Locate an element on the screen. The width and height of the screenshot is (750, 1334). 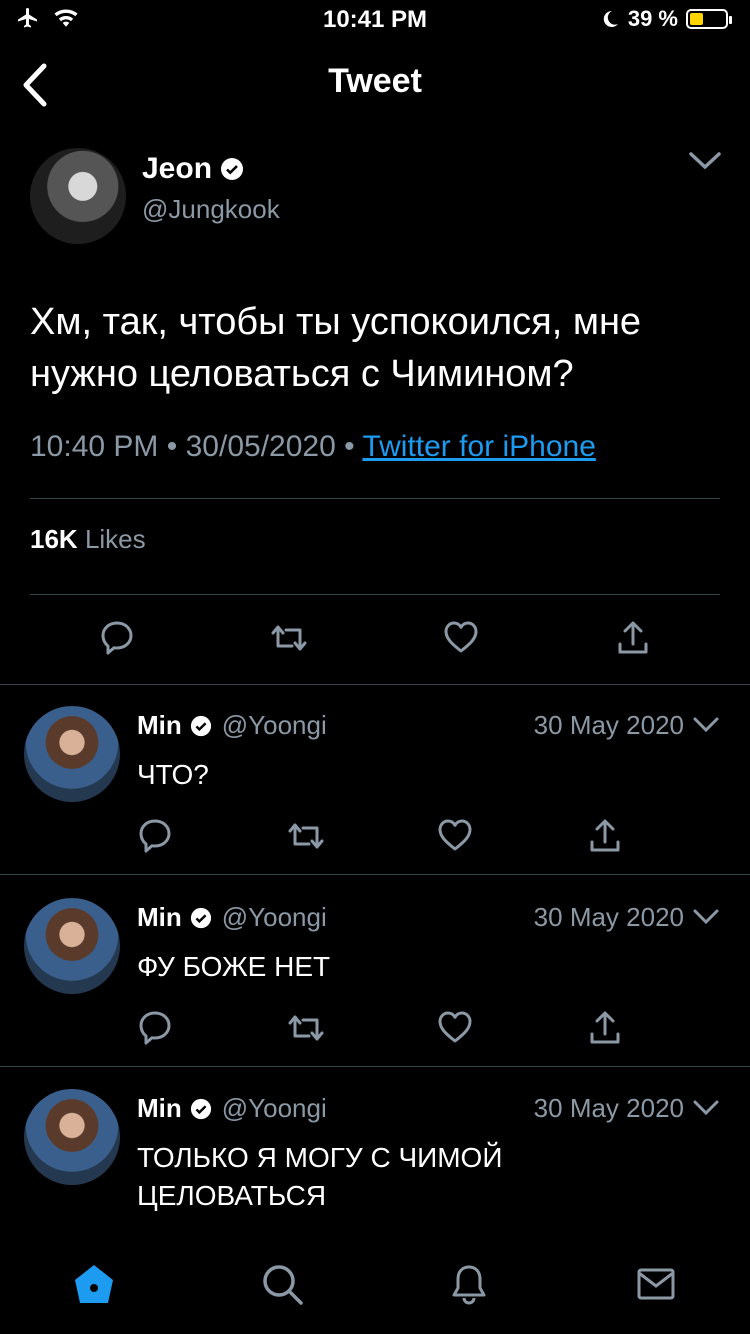
author-name-row: Jeon is located at coordinates (193, 169).